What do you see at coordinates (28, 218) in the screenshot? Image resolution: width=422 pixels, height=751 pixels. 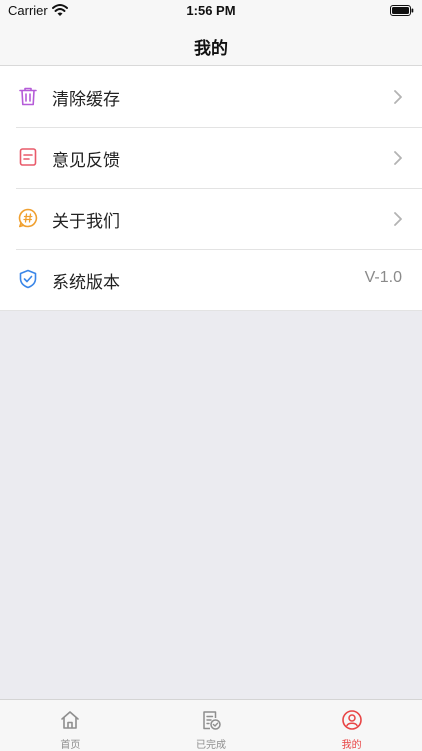 I see `about-icon` at bounding box center [28, 218].